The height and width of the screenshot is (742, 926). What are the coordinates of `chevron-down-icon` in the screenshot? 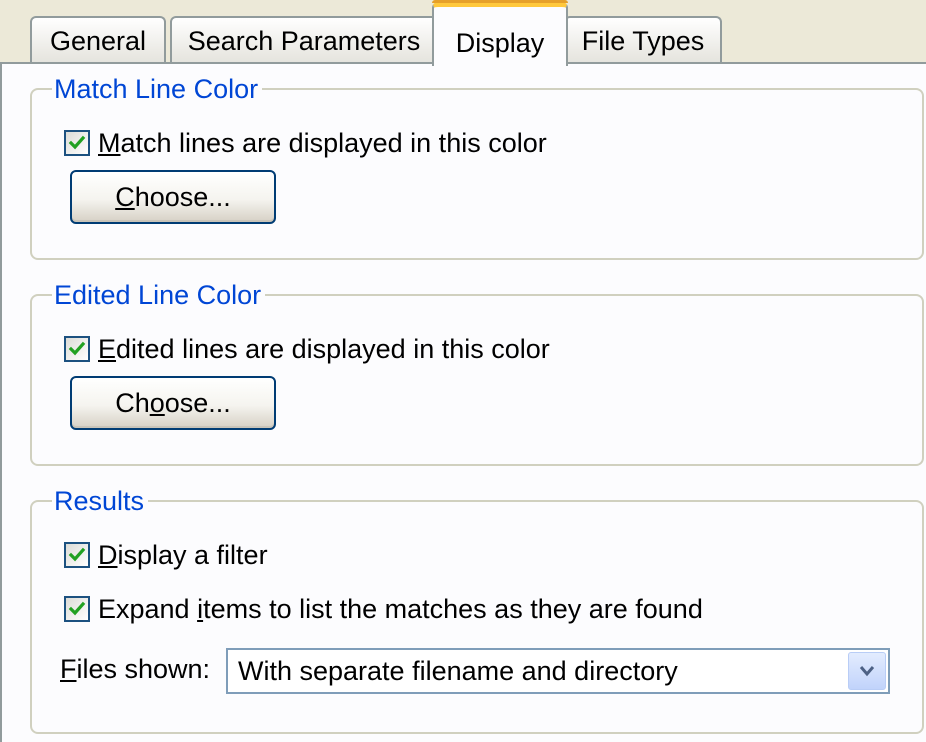 It's located at (867, 671).